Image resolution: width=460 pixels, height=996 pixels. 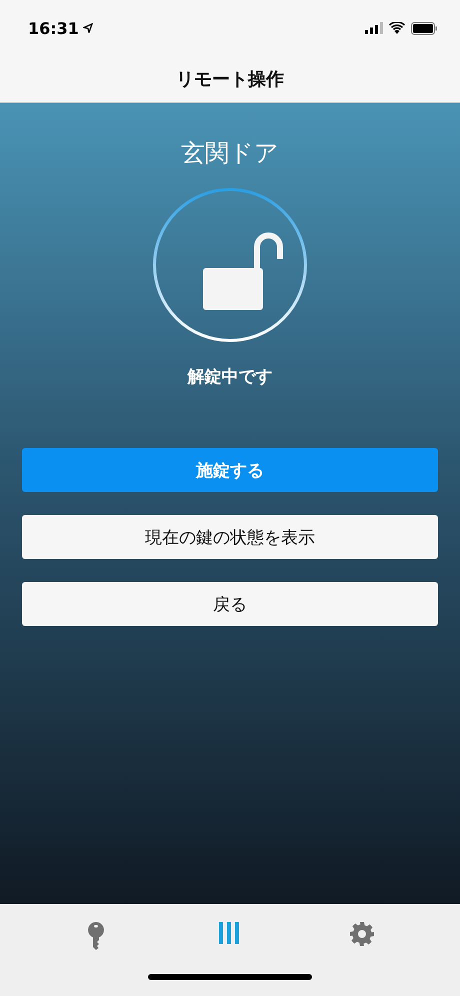 I want to click on screen-title: リモート操作, so click(x=230, y=79).